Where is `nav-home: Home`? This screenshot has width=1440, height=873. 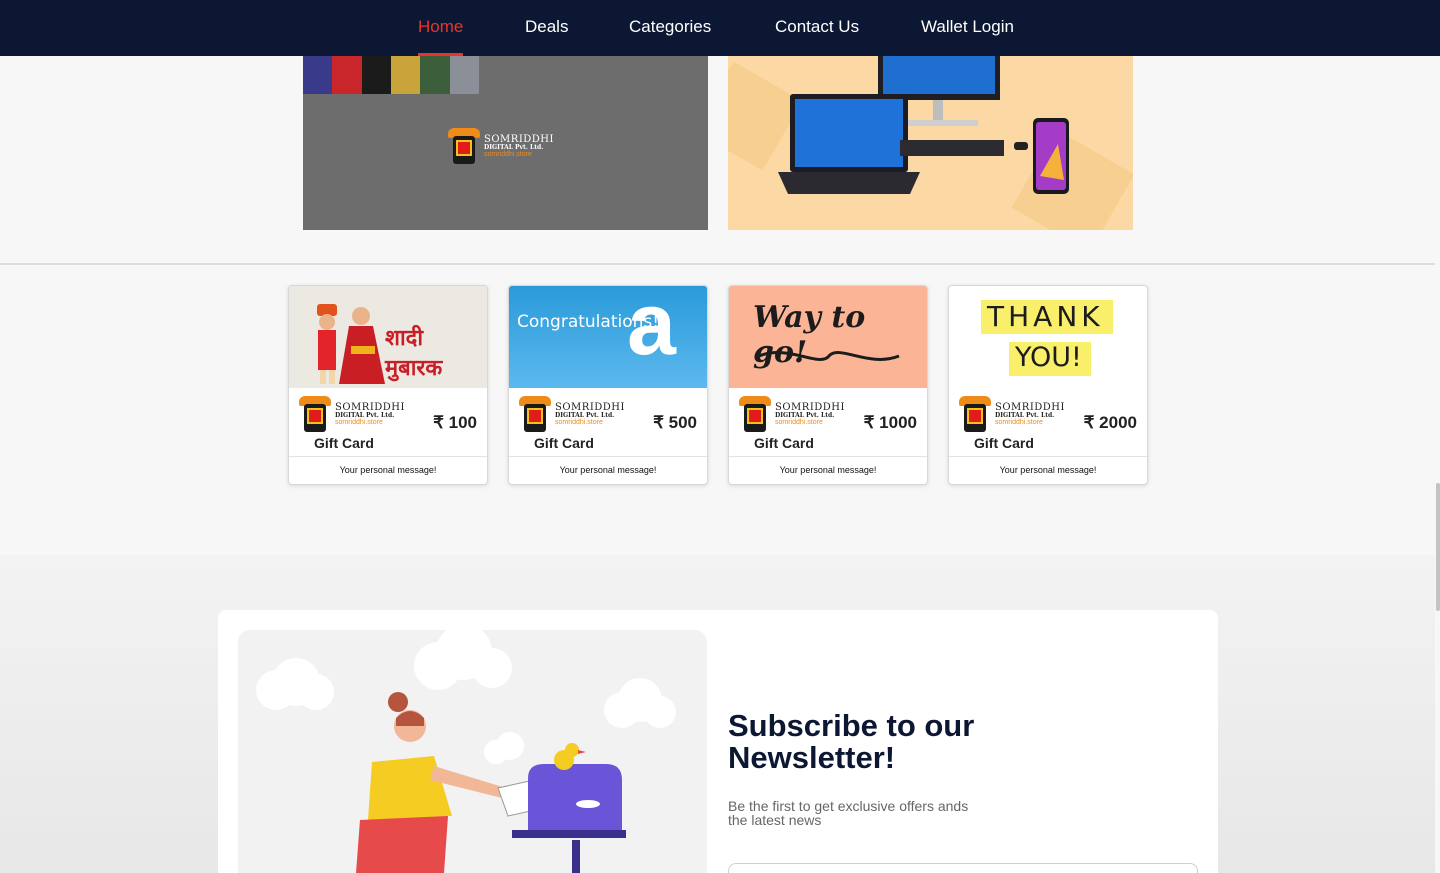 nav-home: Home is located at coordinates (441, 28).